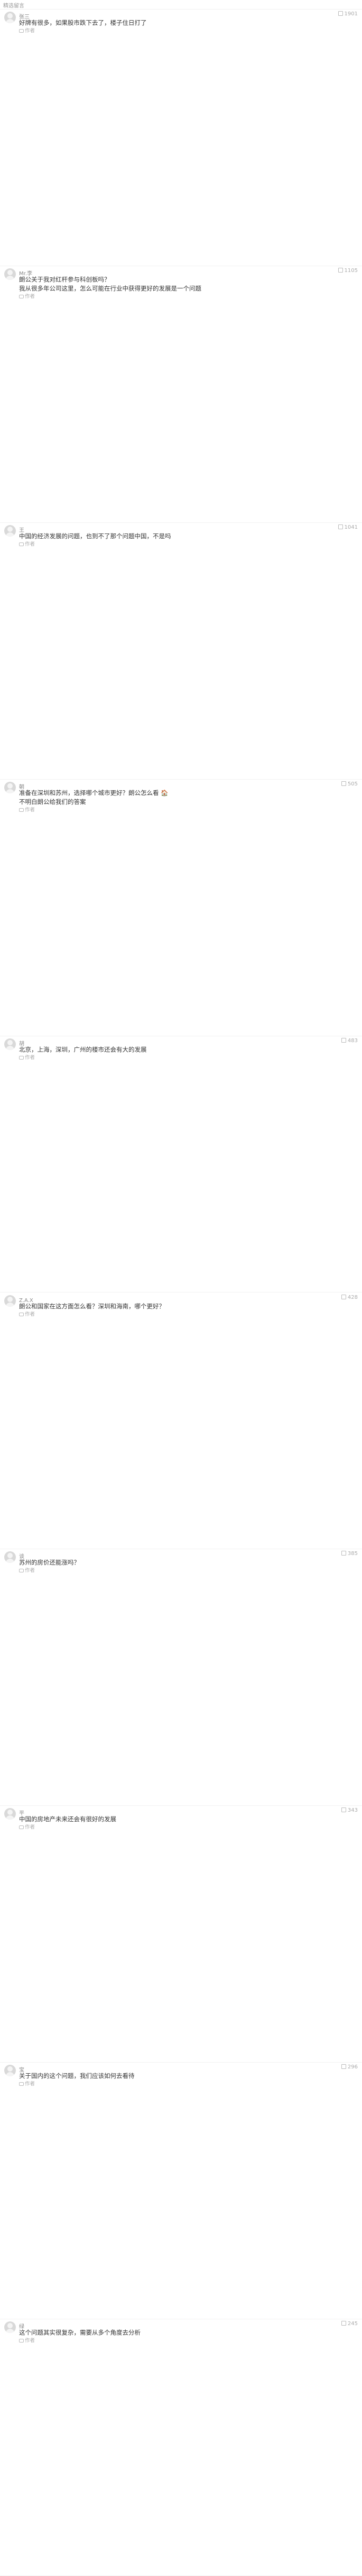 The image size is (362, 2576). What do you see at coordinates (21, 1557) in the screenshot?
I see `comment-username: 谈` at bounding box center [21, 1557].